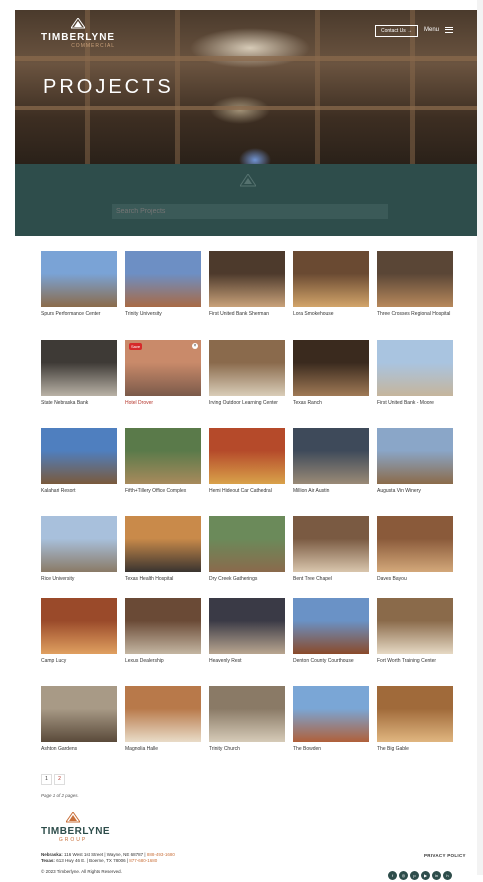 The height and width of the screenshot is (882, 483). Describe the element at coordinates (250, 211) in the screenshot. I see `search-input` at that location.